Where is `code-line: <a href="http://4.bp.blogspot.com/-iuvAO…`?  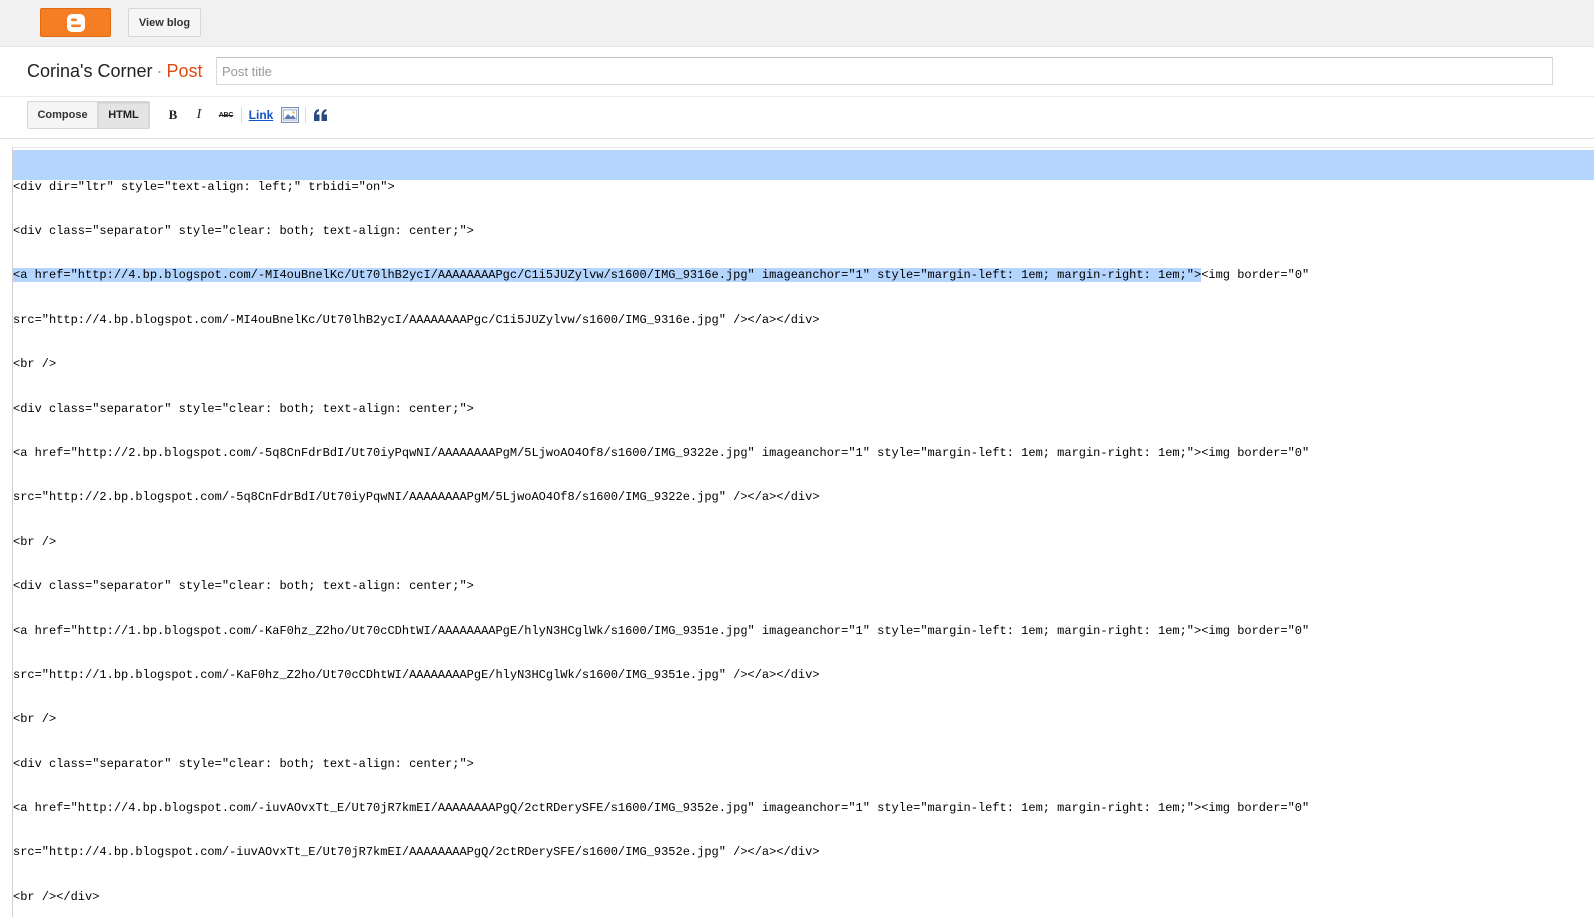 code-line: <a href="http://4.bp.blogspot.com/-iuvAO… is located at coordinates (661, 808).